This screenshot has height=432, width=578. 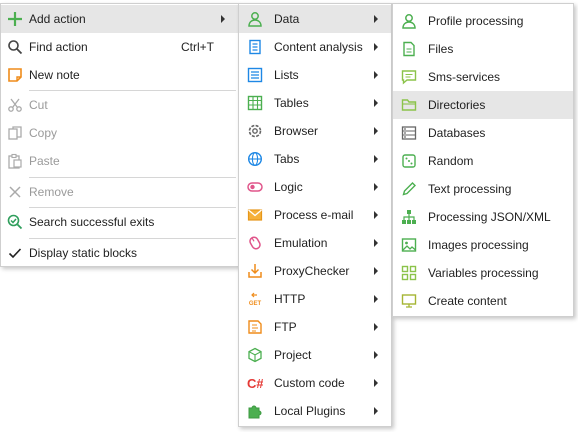 I want to click on menu-item-label: Emulation, so click(x=301, y=243).